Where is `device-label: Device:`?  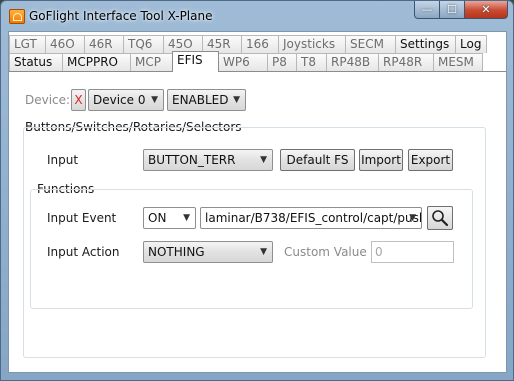
device-label: Device: is located at coordinates (48, 100).